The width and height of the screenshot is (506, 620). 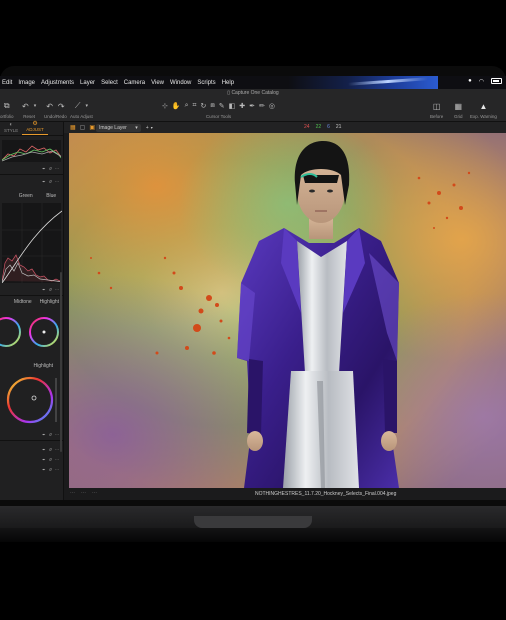 What do you see at coordinates (26, 83) in the screenshot?
I see `menu-image: Image` at bounding box center [26, 83].